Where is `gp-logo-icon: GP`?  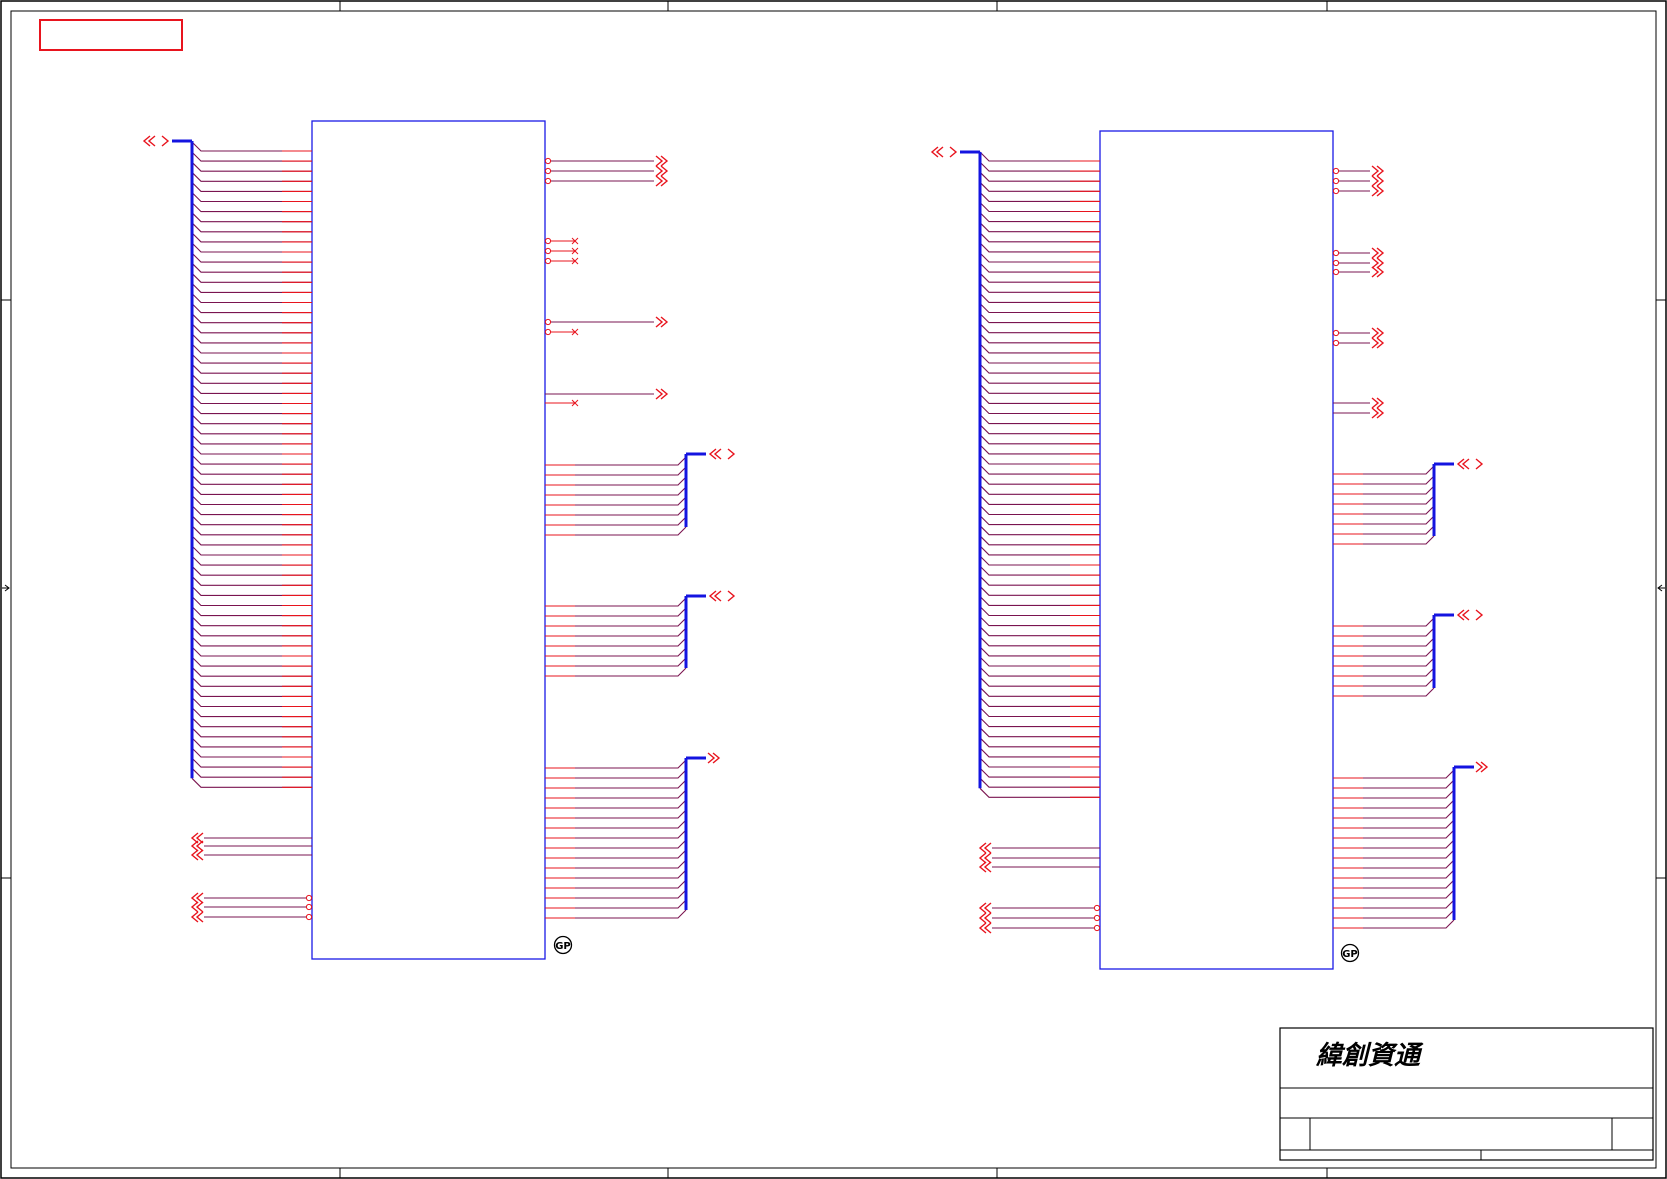 gp-logo-icon: GP is located at coordinates (1350, 953).